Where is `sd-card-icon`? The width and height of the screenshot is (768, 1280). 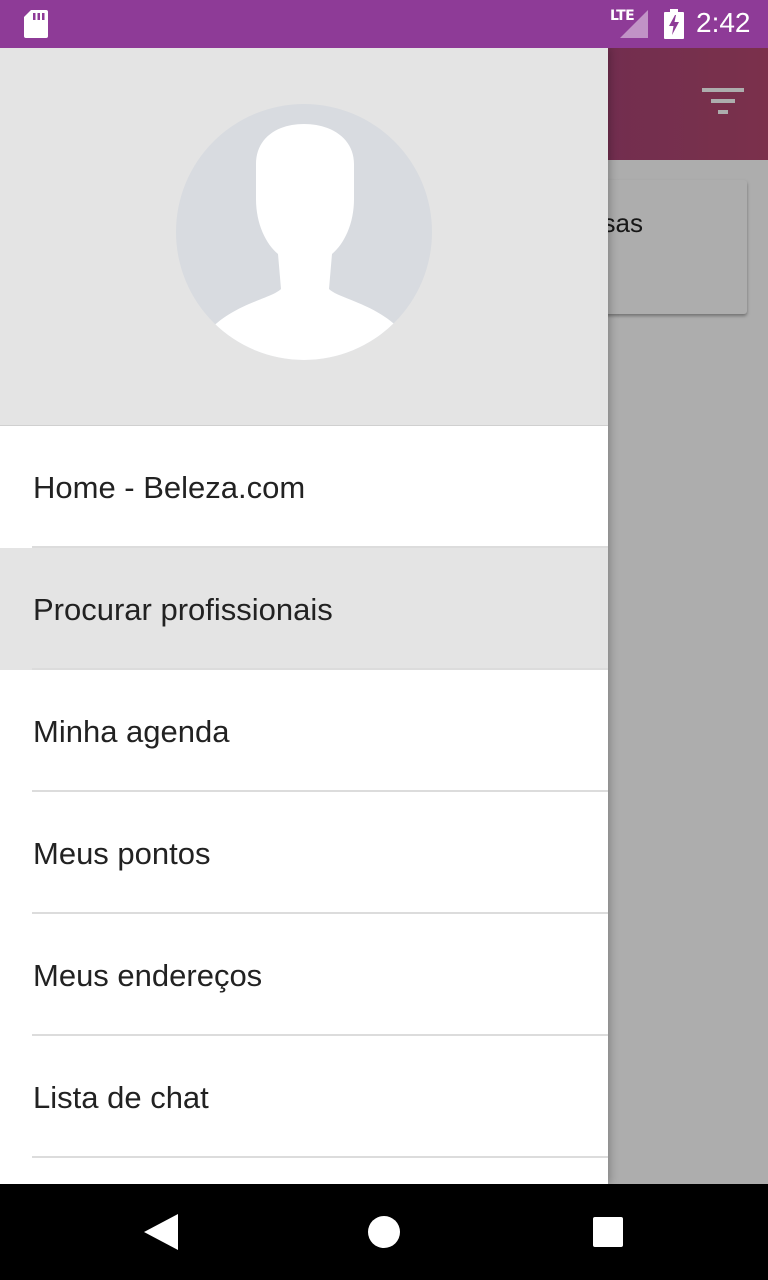 sd-card-icon is located at coordinates (36, 24).